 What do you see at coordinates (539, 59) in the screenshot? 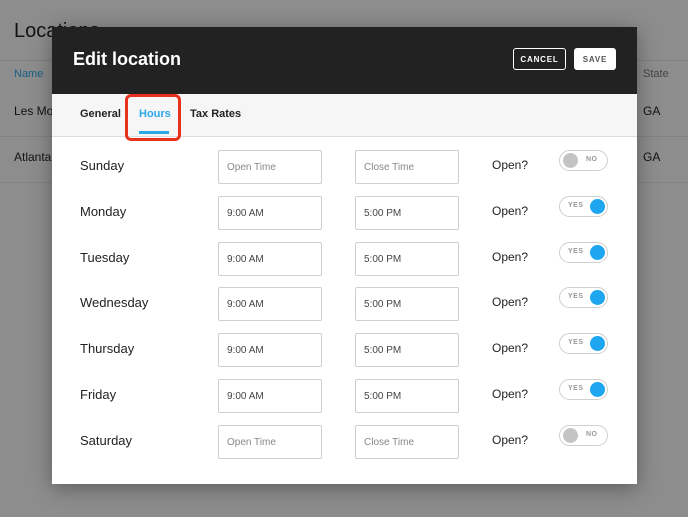
I see `cancel-button: CANCEL` at bounding box center [539, 59].